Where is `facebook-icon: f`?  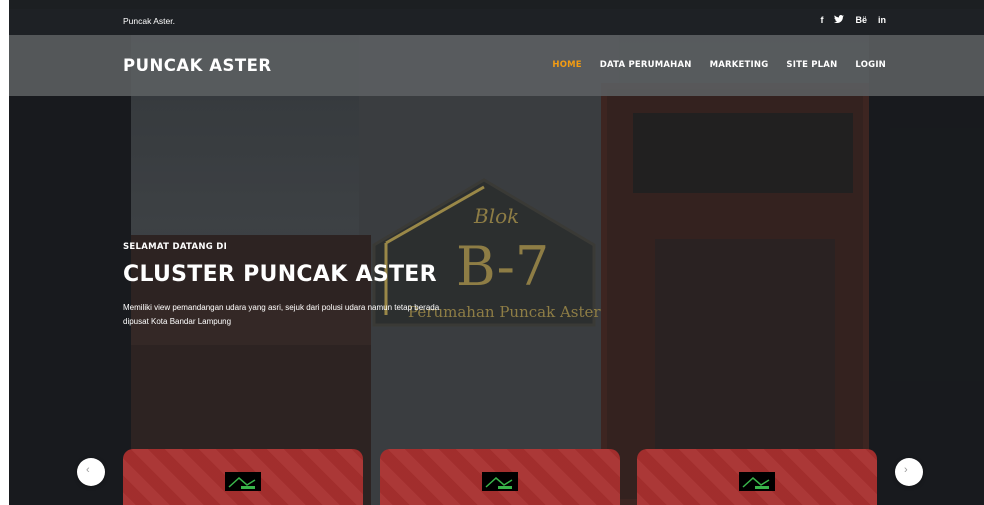
facebook-icon: f is located at coordinates (821, 20).